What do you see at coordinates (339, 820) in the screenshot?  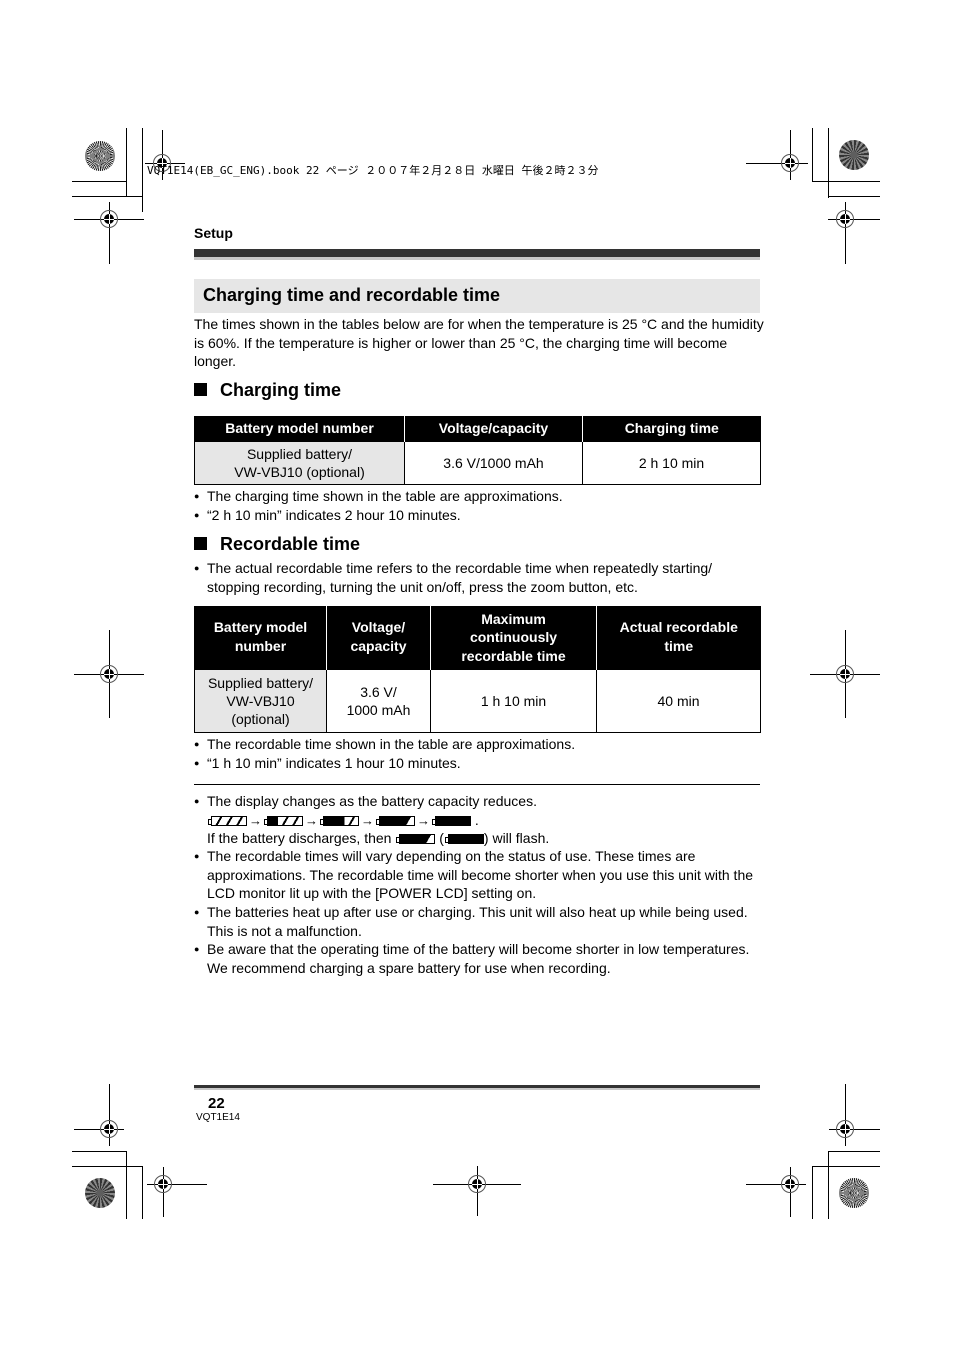 I see `battery-1-bar-icon` at bounding box center [339, 820].